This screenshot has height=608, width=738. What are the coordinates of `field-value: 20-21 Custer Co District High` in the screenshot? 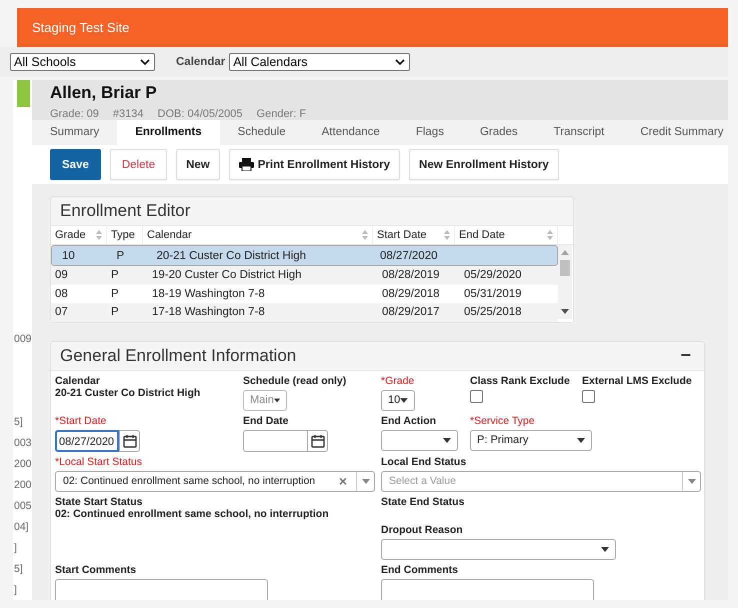 It's located at (128, 392).